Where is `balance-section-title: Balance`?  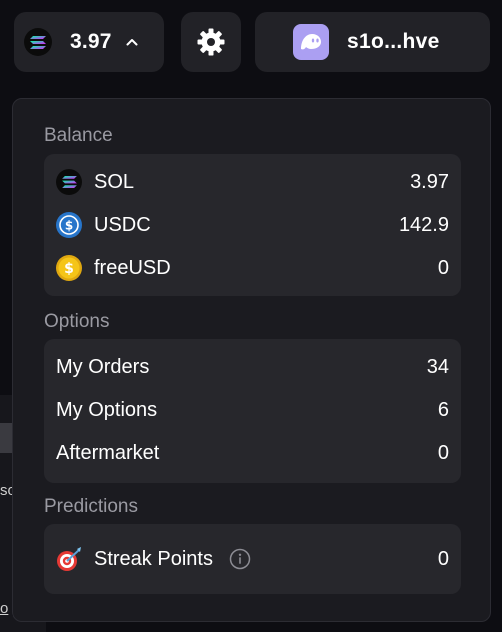
balance-section-title: Balance is located at coordinates (78, 135).